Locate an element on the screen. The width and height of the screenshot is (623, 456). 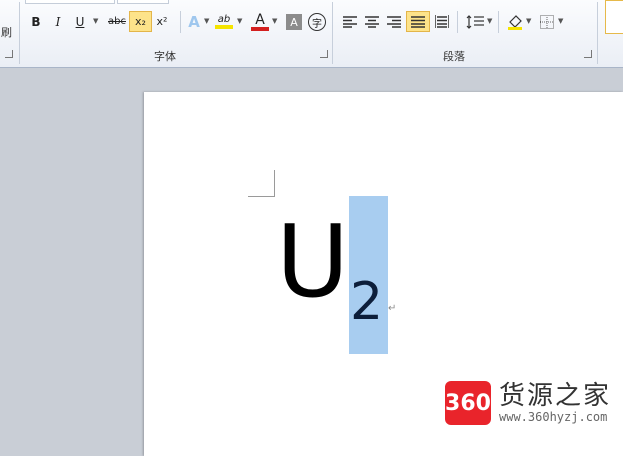
borders-icon is located at coordinates (547, 21).